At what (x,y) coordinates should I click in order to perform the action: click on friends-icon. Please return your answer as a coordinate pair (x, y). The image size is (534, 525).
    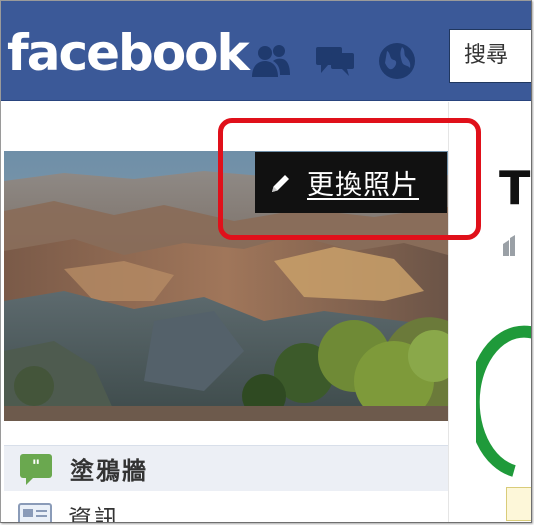
    Looking at the image, I should click on (271, 61).